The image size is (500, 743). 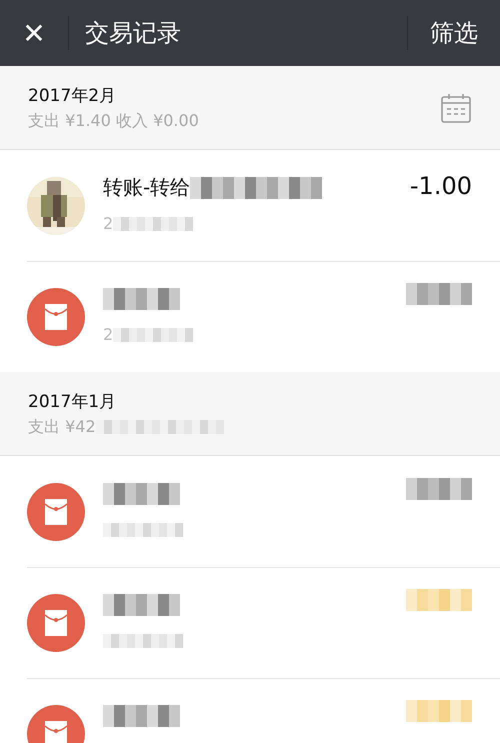 I want to click on close-button: ✕, so click(x=34, y=33).